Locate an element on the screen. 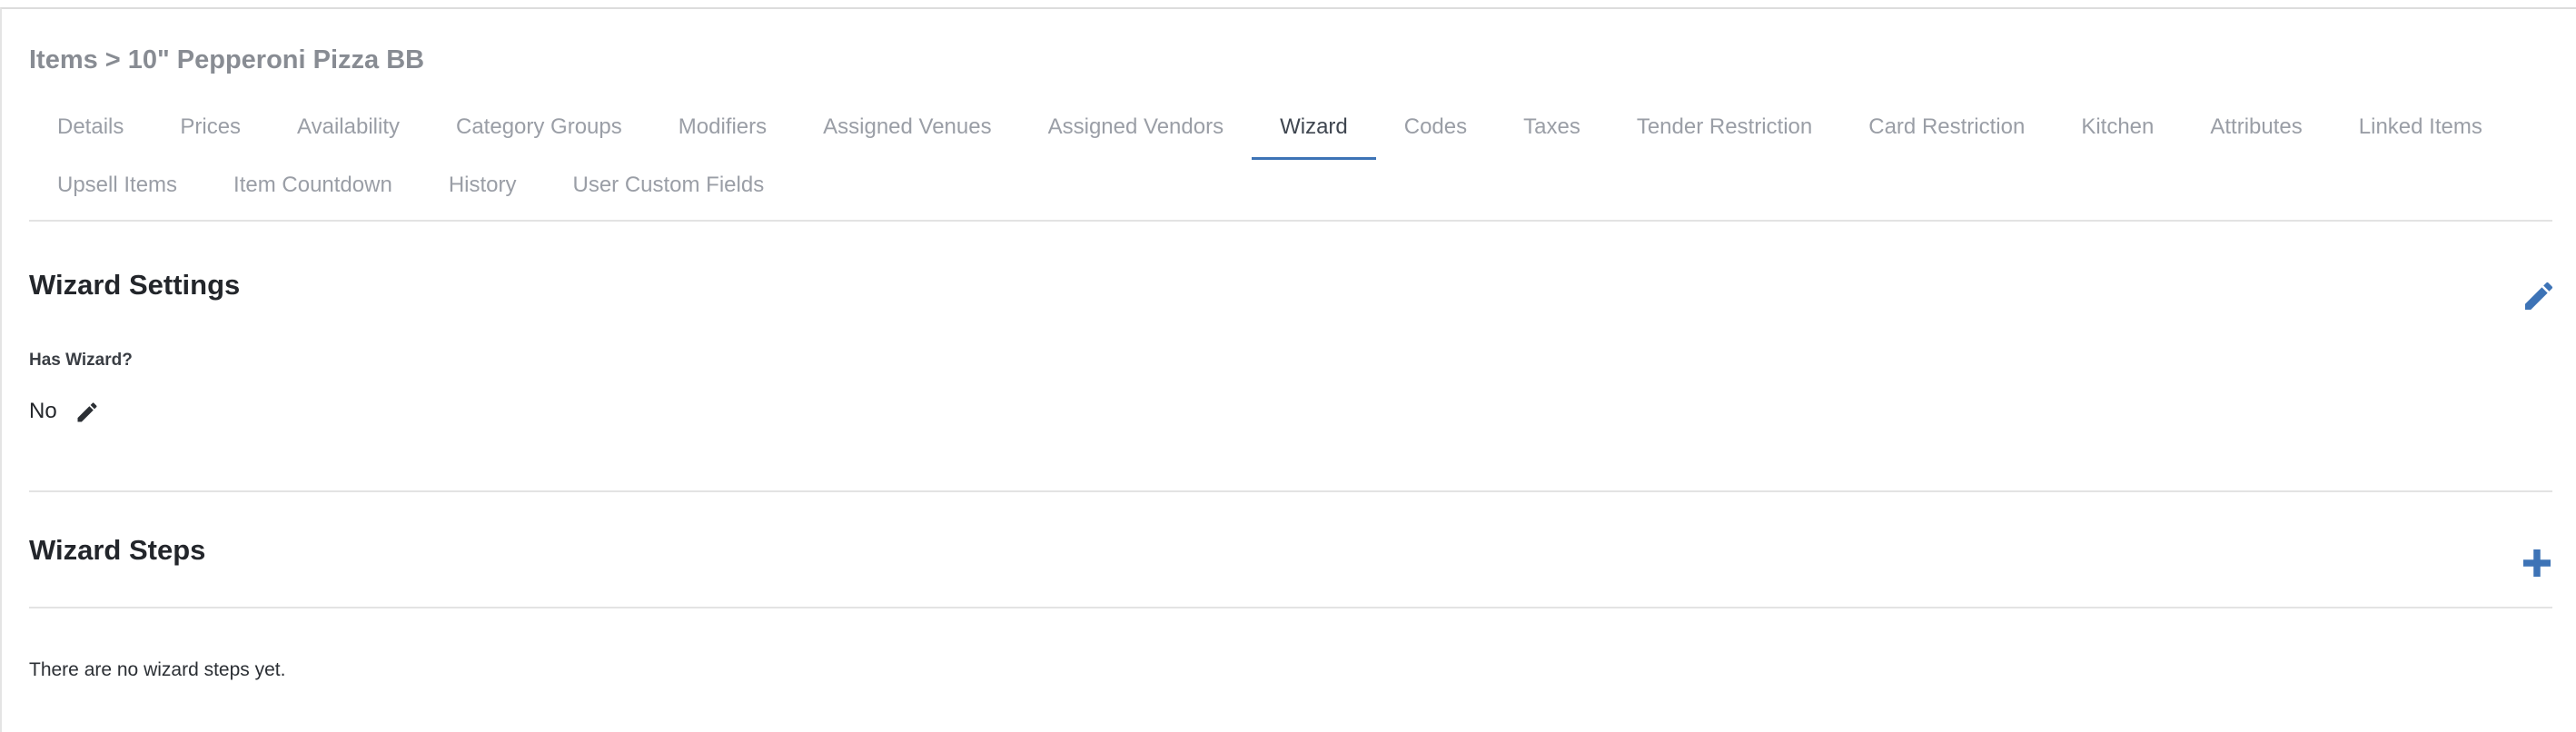 The width and height of the screenshot is (2576, 732). tab-upsell-items: Upsell Items is located at coordinates (117, 191).